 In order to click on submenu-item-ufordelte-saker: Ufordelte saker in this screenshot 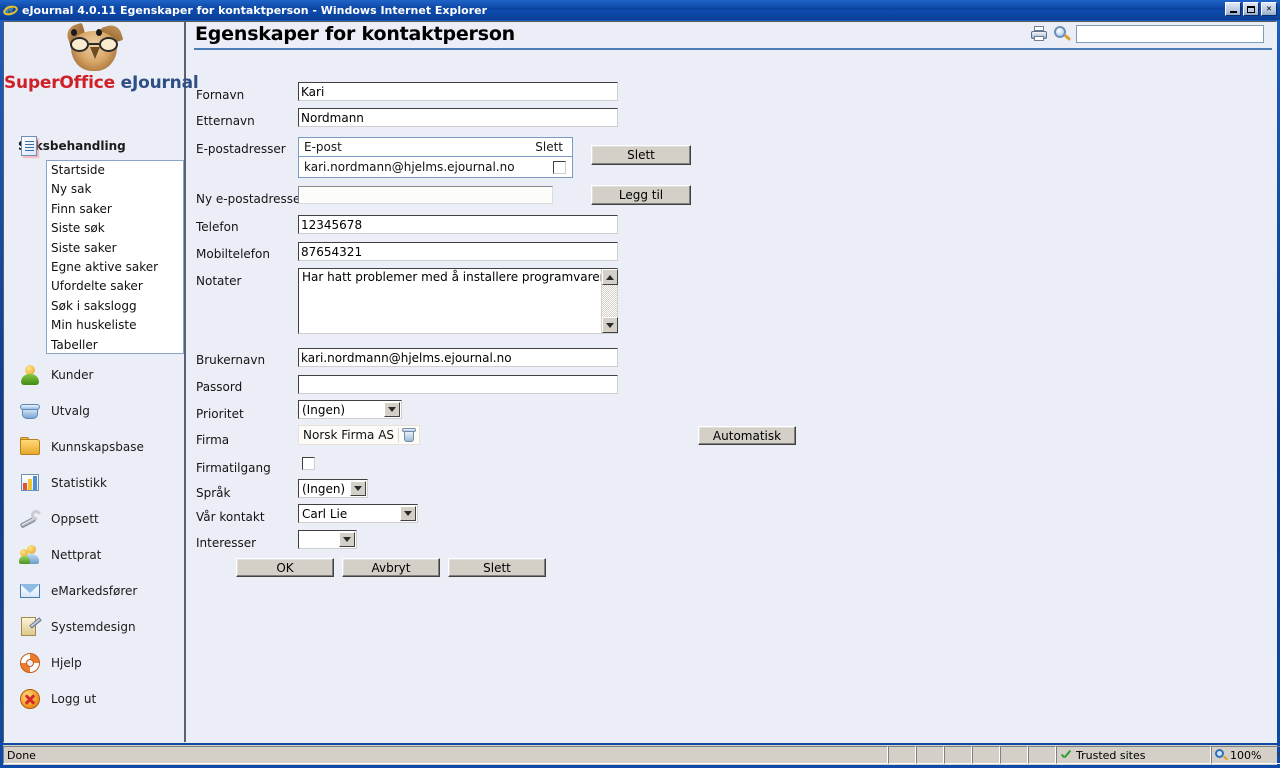, I will do `click(115, 286)`.